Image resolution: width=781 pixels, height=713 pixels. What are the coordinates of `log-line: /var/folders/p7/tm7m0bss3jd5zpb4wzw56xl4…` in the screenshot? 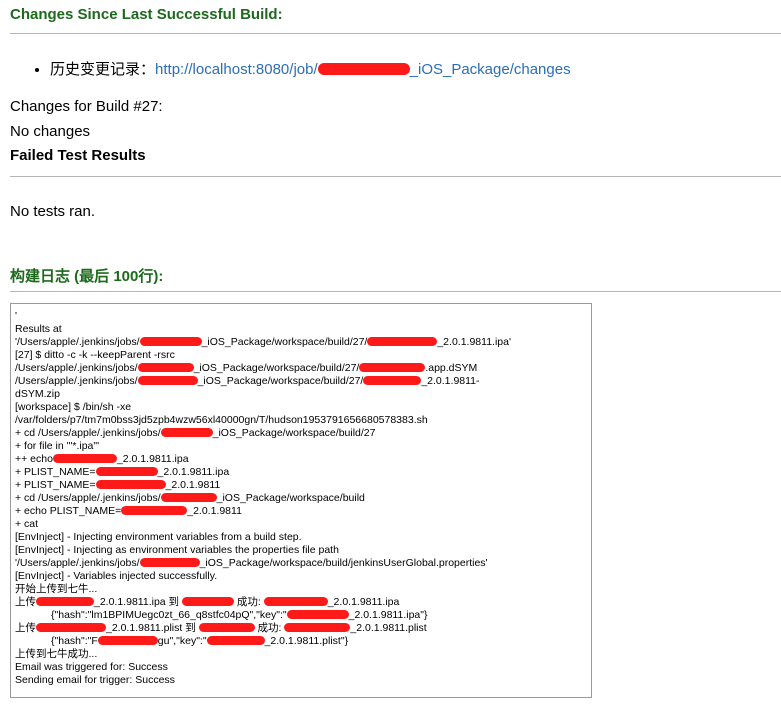 It's located at (221, 420).